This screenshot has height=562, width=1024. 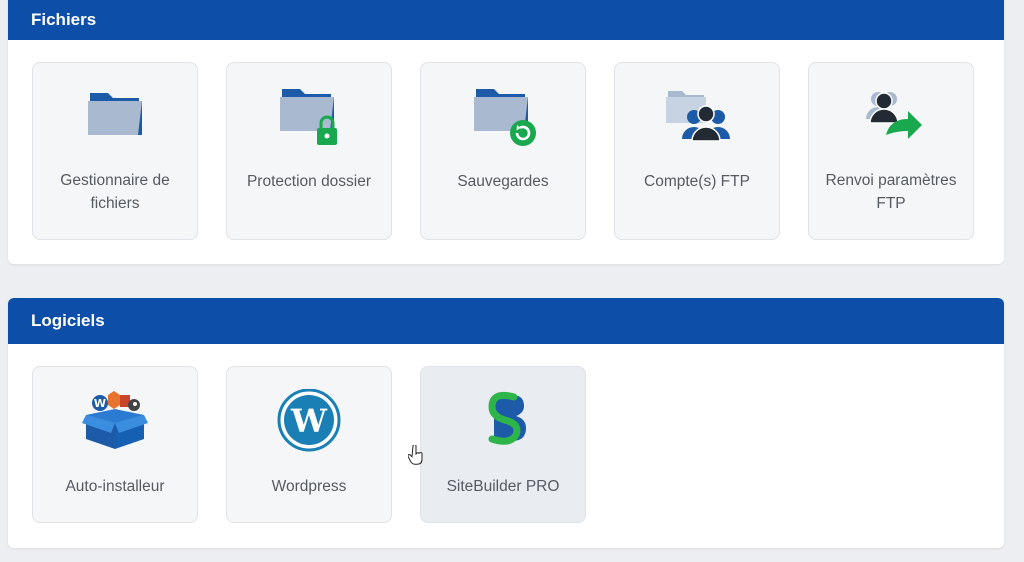 I want to click on wordpress-tile: W Wordpress, so click(x=309, y=444).